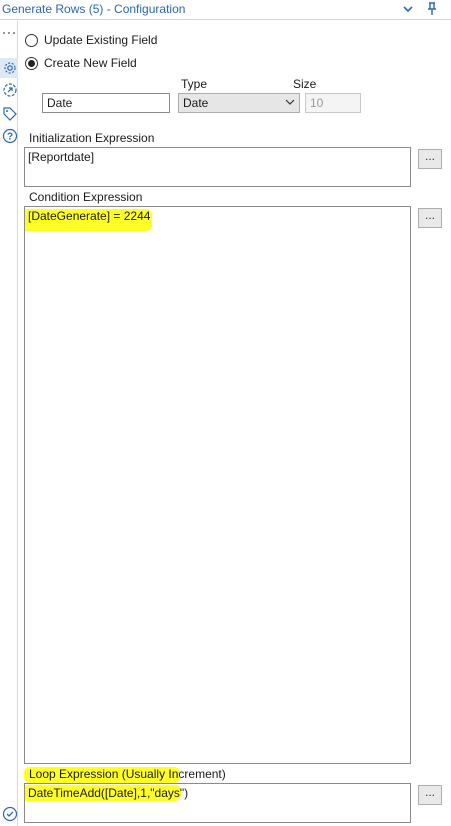 The image size is (451, 826). Describe the element at coordinates (9, 423) in the screenshot. I see `sidebar: ?` at that location.